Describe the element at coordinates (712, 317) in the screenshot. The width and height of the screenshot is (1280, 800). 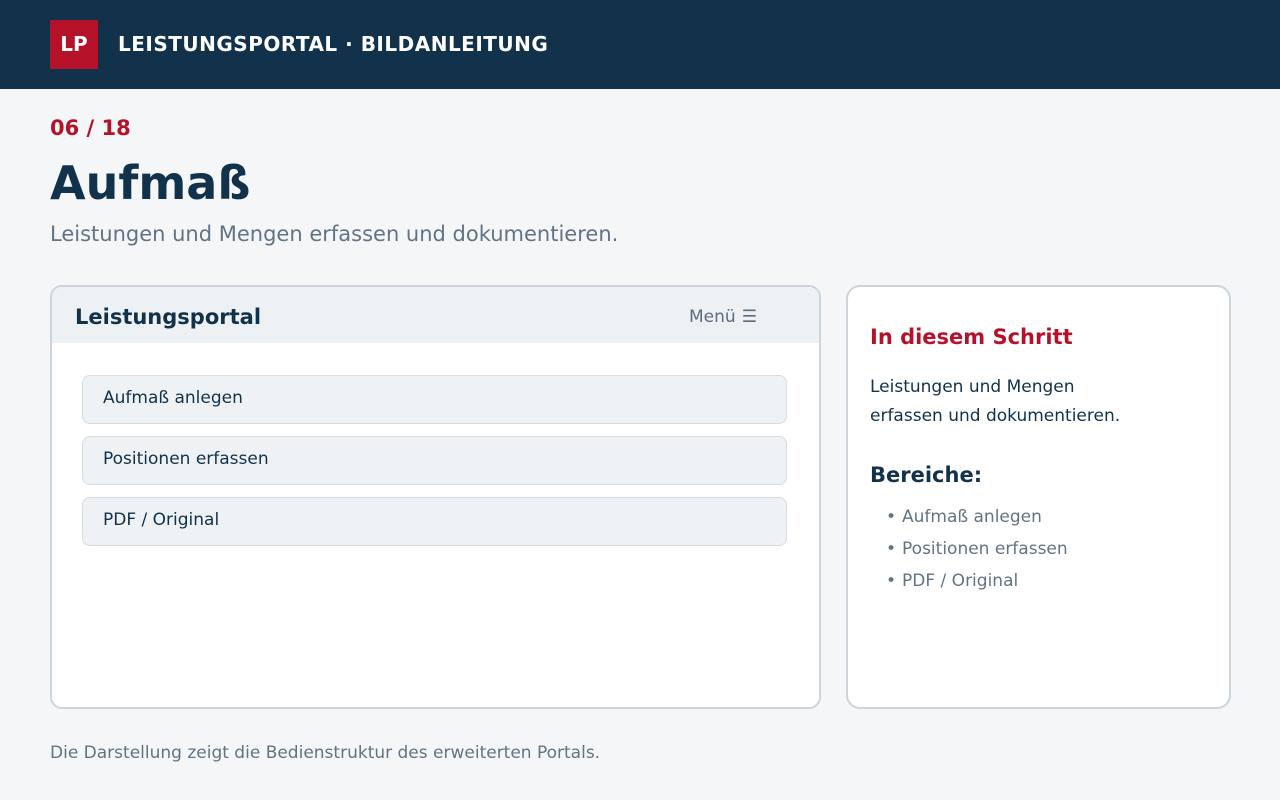
I see `menu-label: Menü` at that location.